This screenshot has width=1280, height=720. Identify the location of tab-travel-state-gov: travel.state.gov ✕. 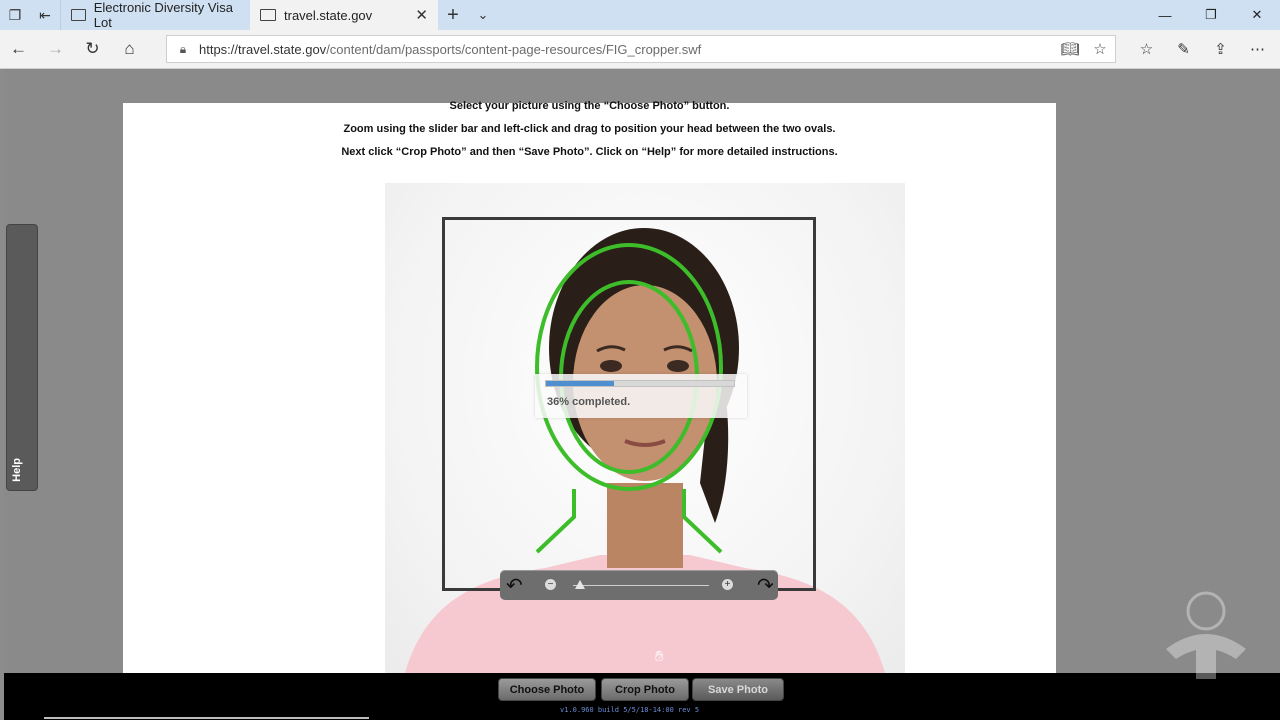
(344, 15).